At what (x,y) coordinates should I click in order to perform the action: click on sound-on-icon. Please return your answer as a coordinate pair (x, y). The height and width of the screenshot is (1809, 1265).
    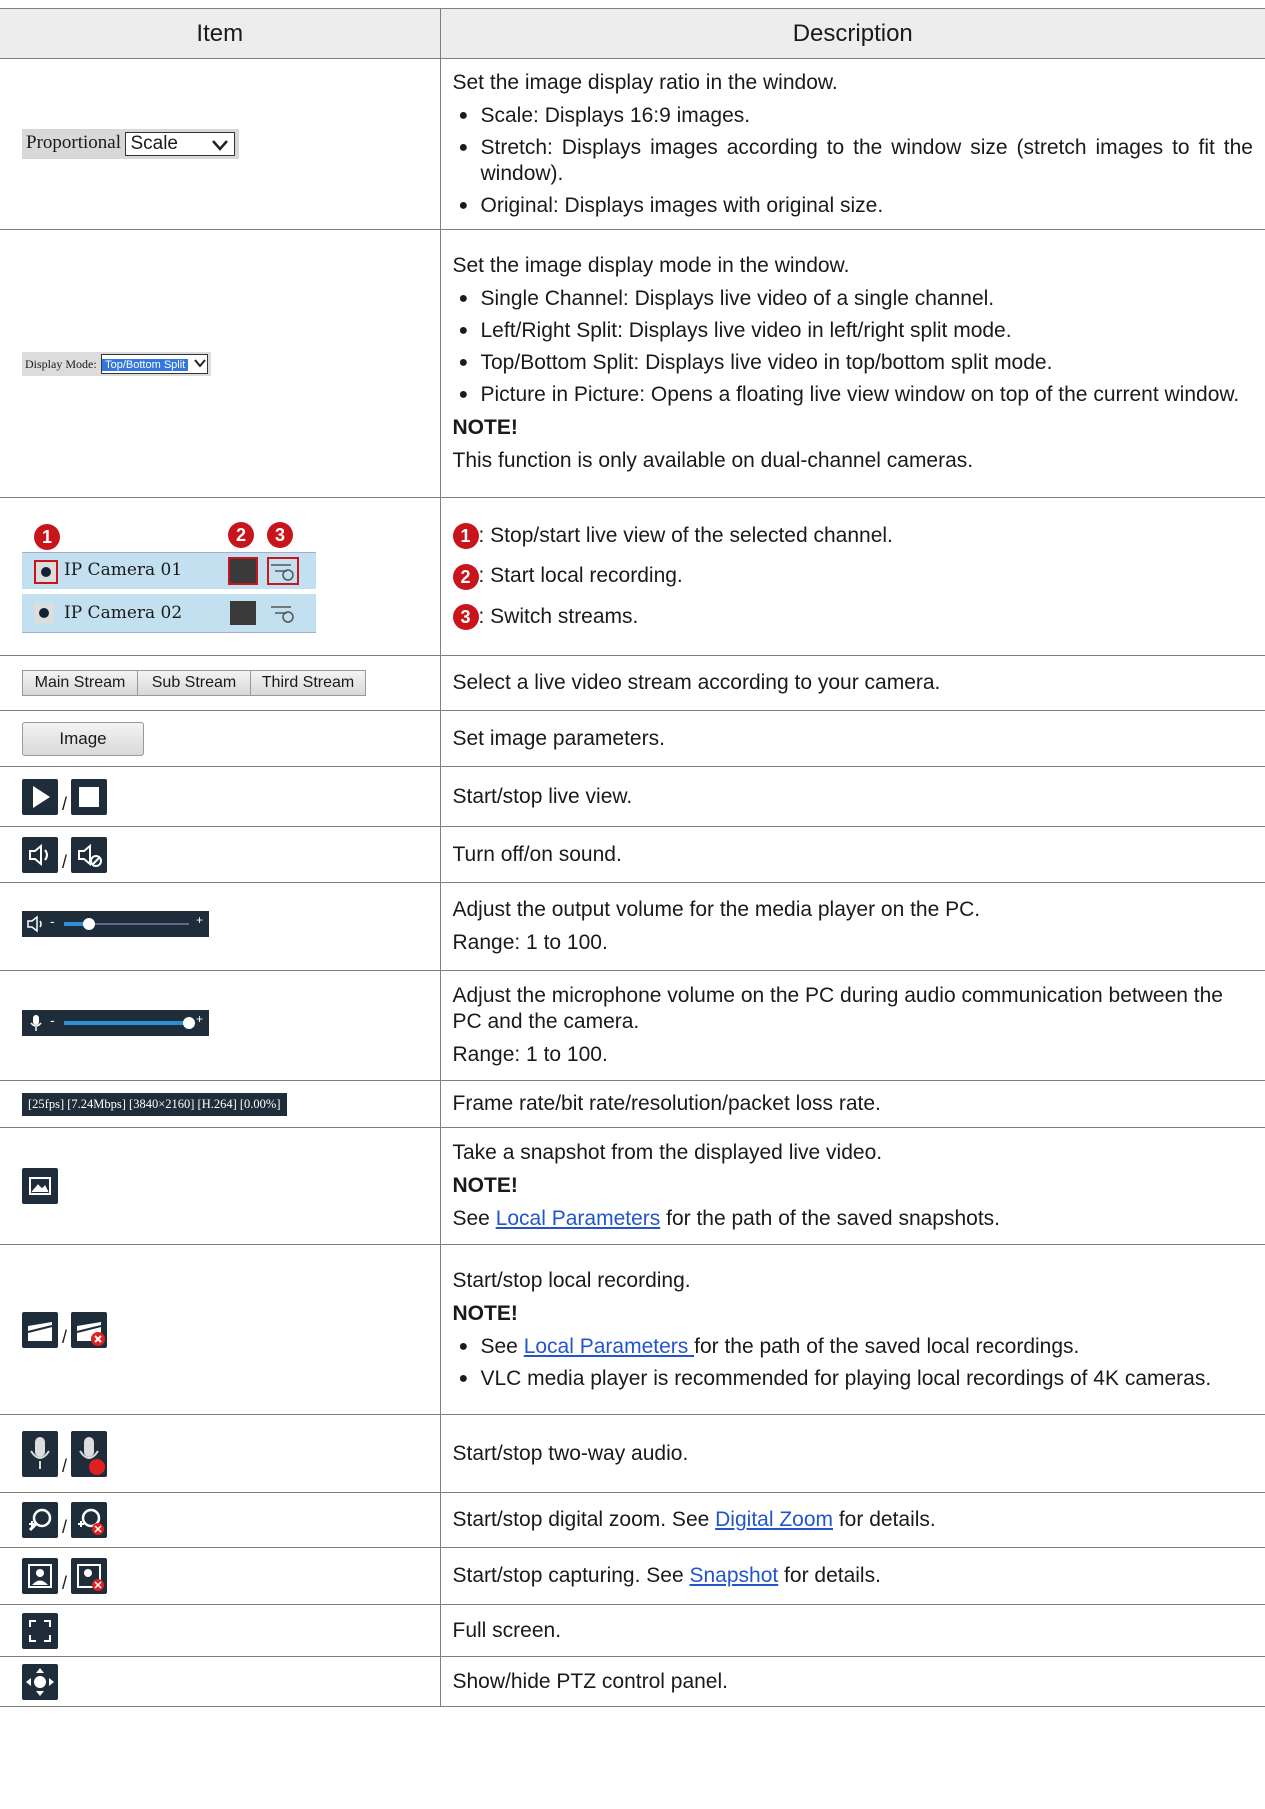
    Looking at the image, I should click on (40, 854).